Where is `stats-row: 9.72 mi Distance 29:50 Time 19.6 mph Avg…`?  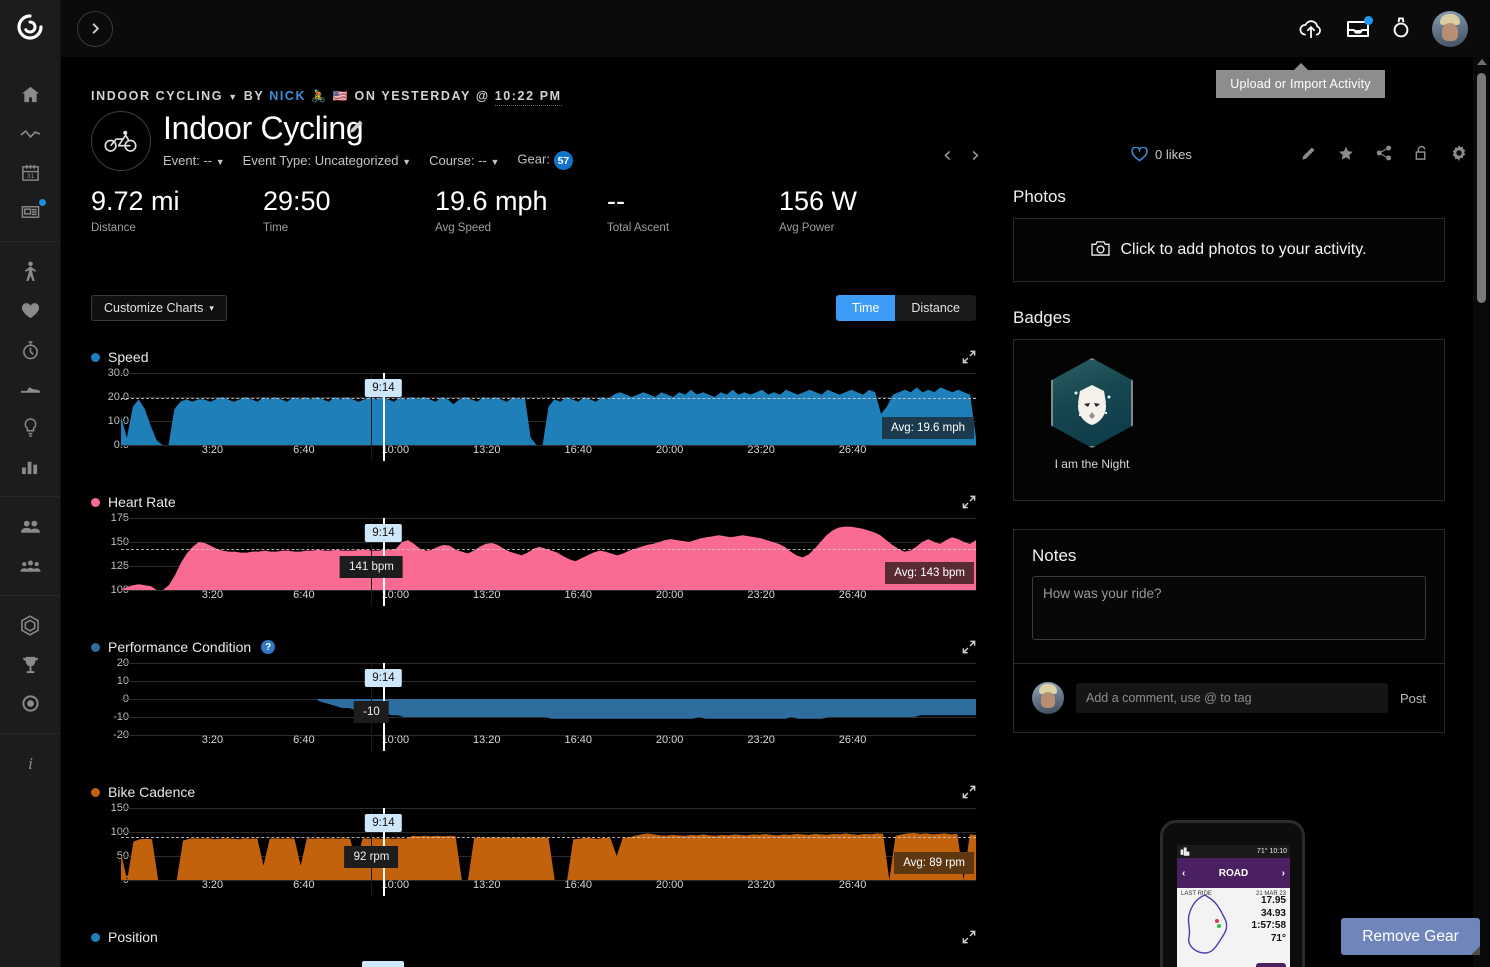 stats-row: 9.72 mi Distance 29:50 Time 19.6 mph Avg… is located at coordinates (521, 210).